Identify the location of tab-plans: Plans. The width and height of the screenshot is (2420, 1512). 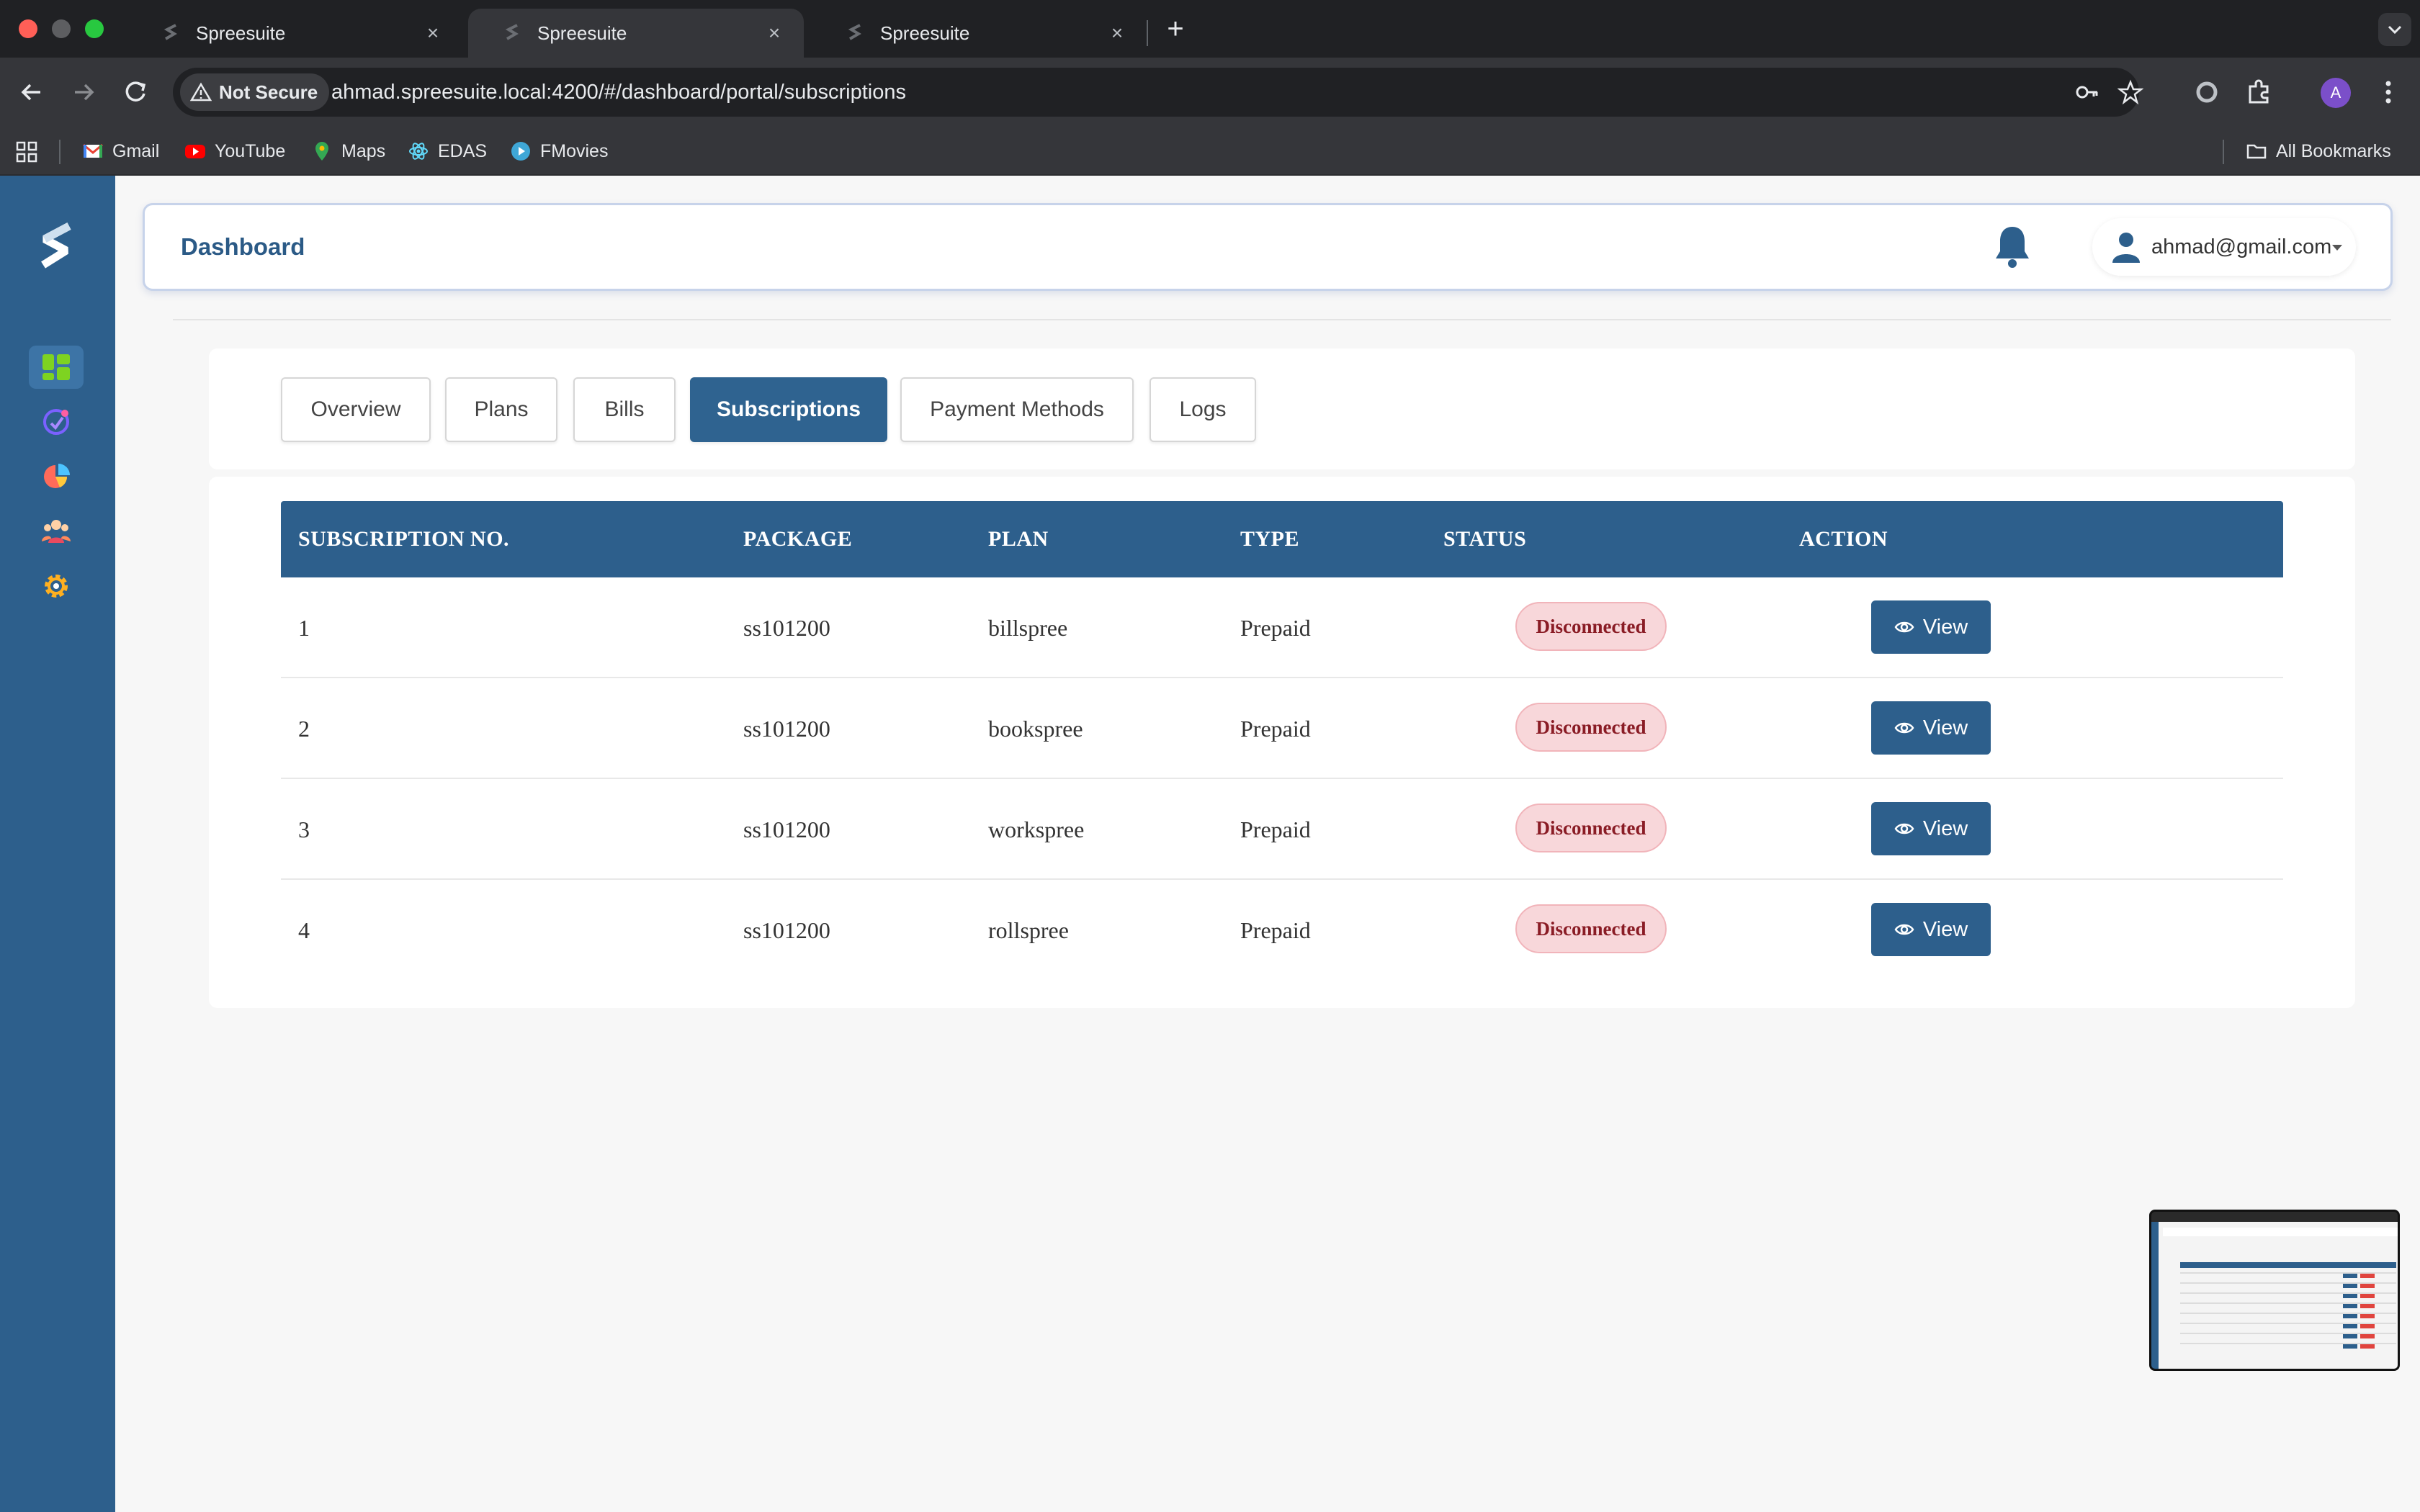
(501, 409).